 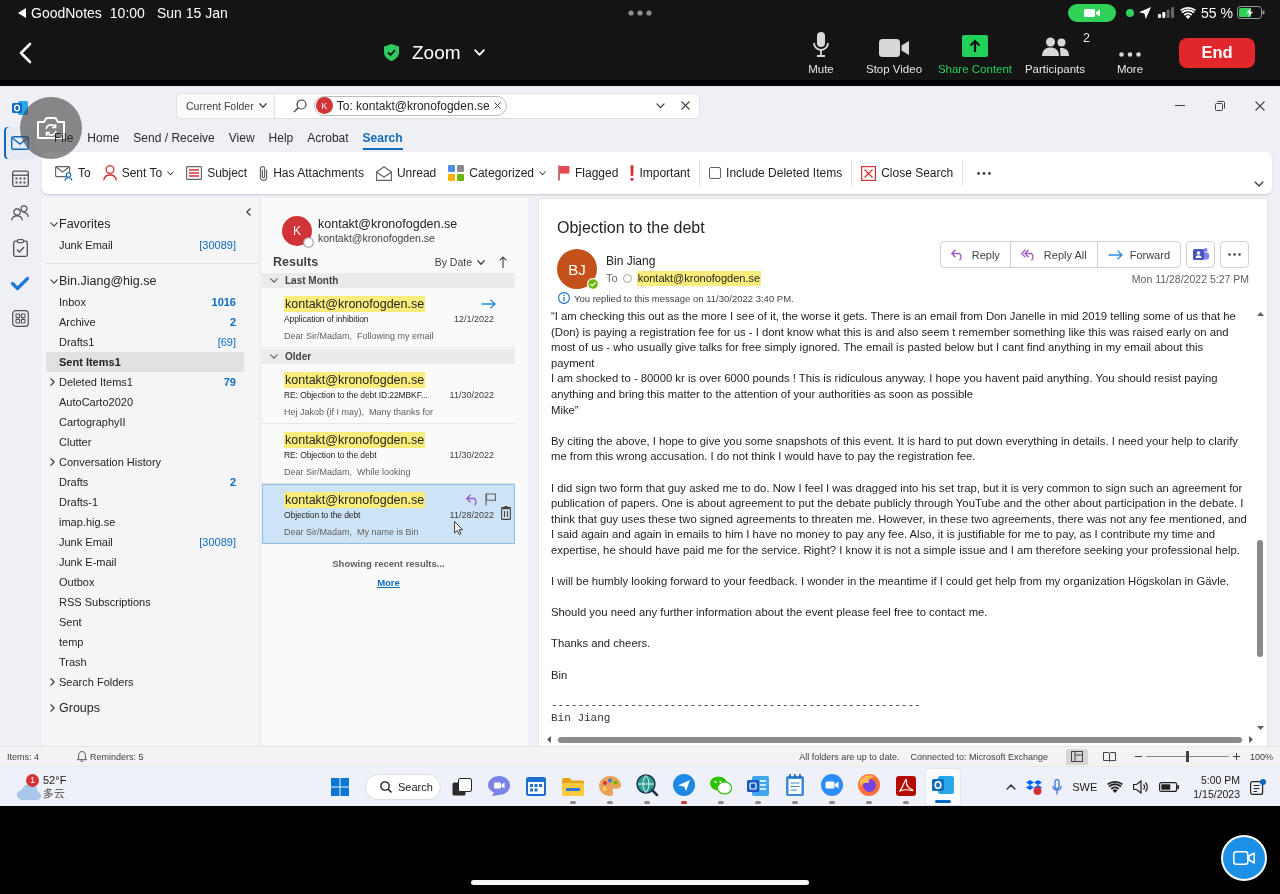 I want to click on important-filter-button: Important, so click(x=660, y=173).